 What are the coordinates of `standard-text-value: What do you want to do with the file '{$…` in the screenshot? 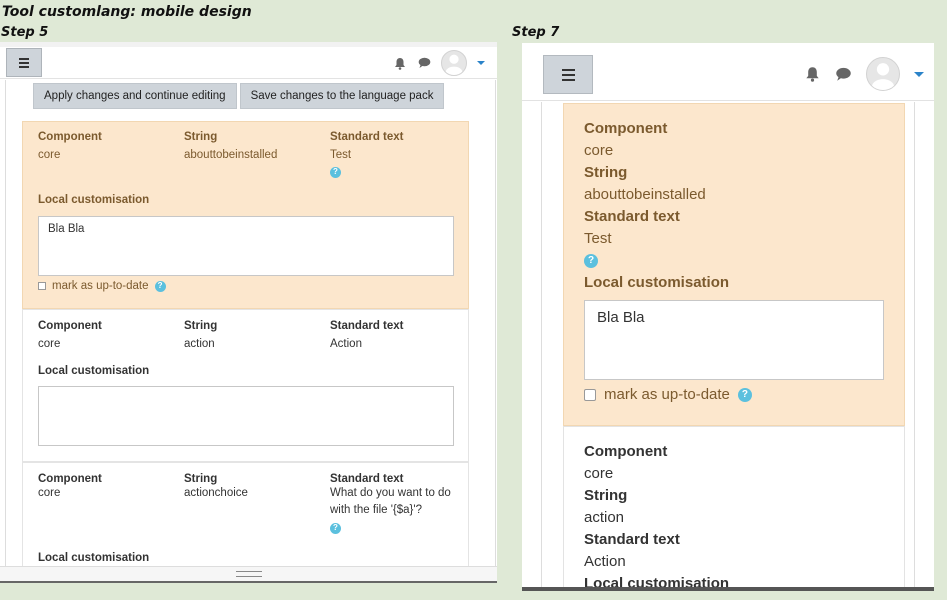 It's located at (390, 501).